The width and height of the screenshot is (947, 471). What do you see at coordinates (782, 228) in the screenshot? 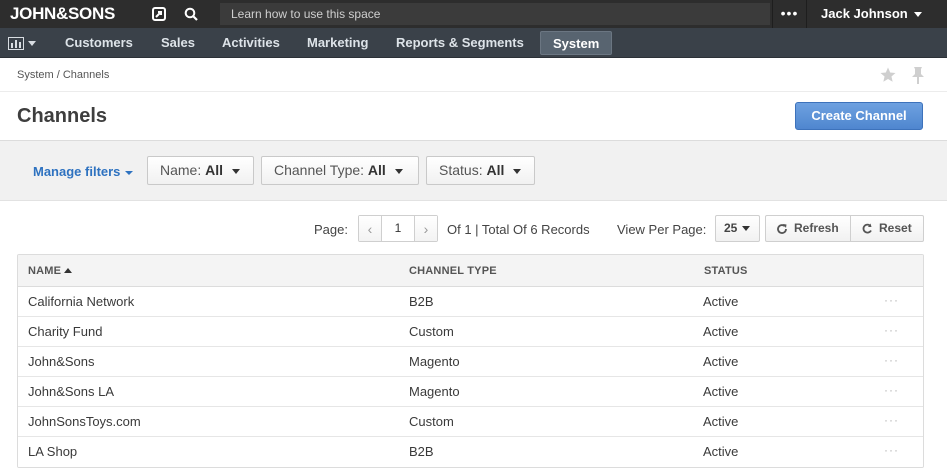
I see `refresh-icon` at bounding box center [782, 228].